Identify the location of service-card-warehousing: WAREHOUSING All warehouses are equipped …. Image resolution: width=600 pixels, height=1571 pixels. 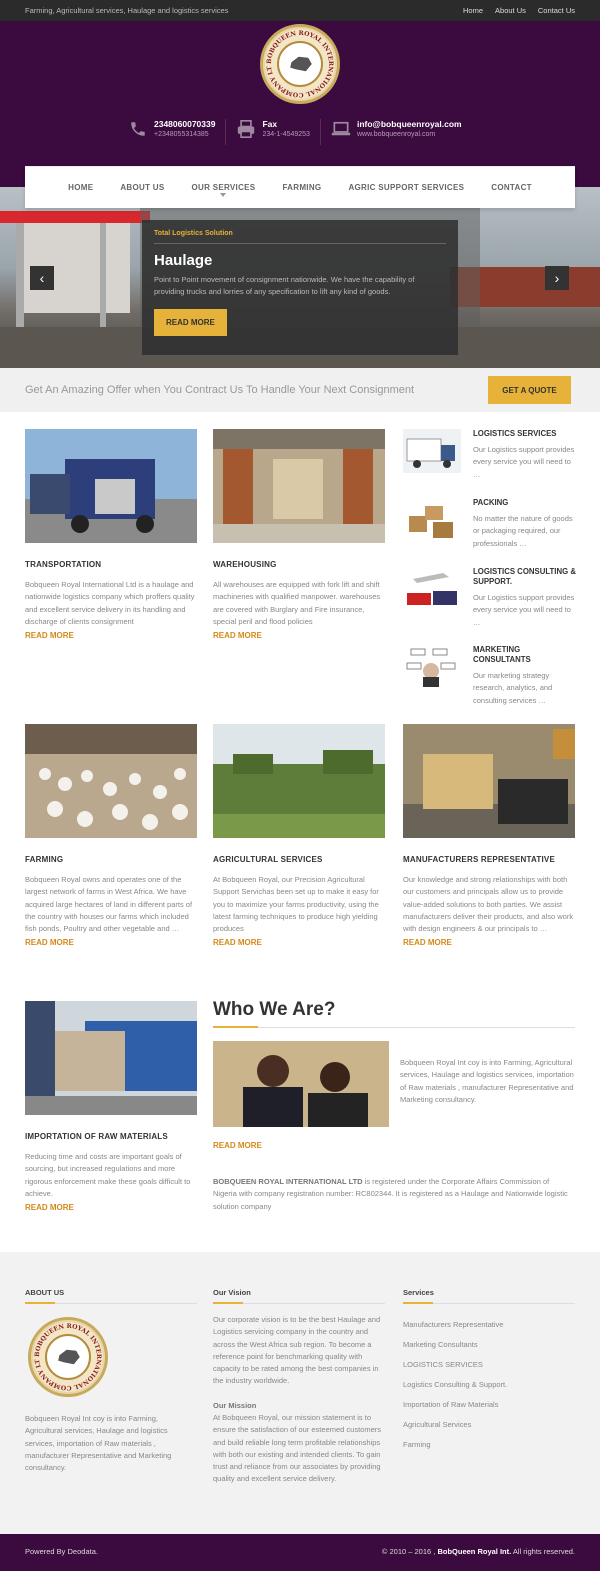
(299, 534).